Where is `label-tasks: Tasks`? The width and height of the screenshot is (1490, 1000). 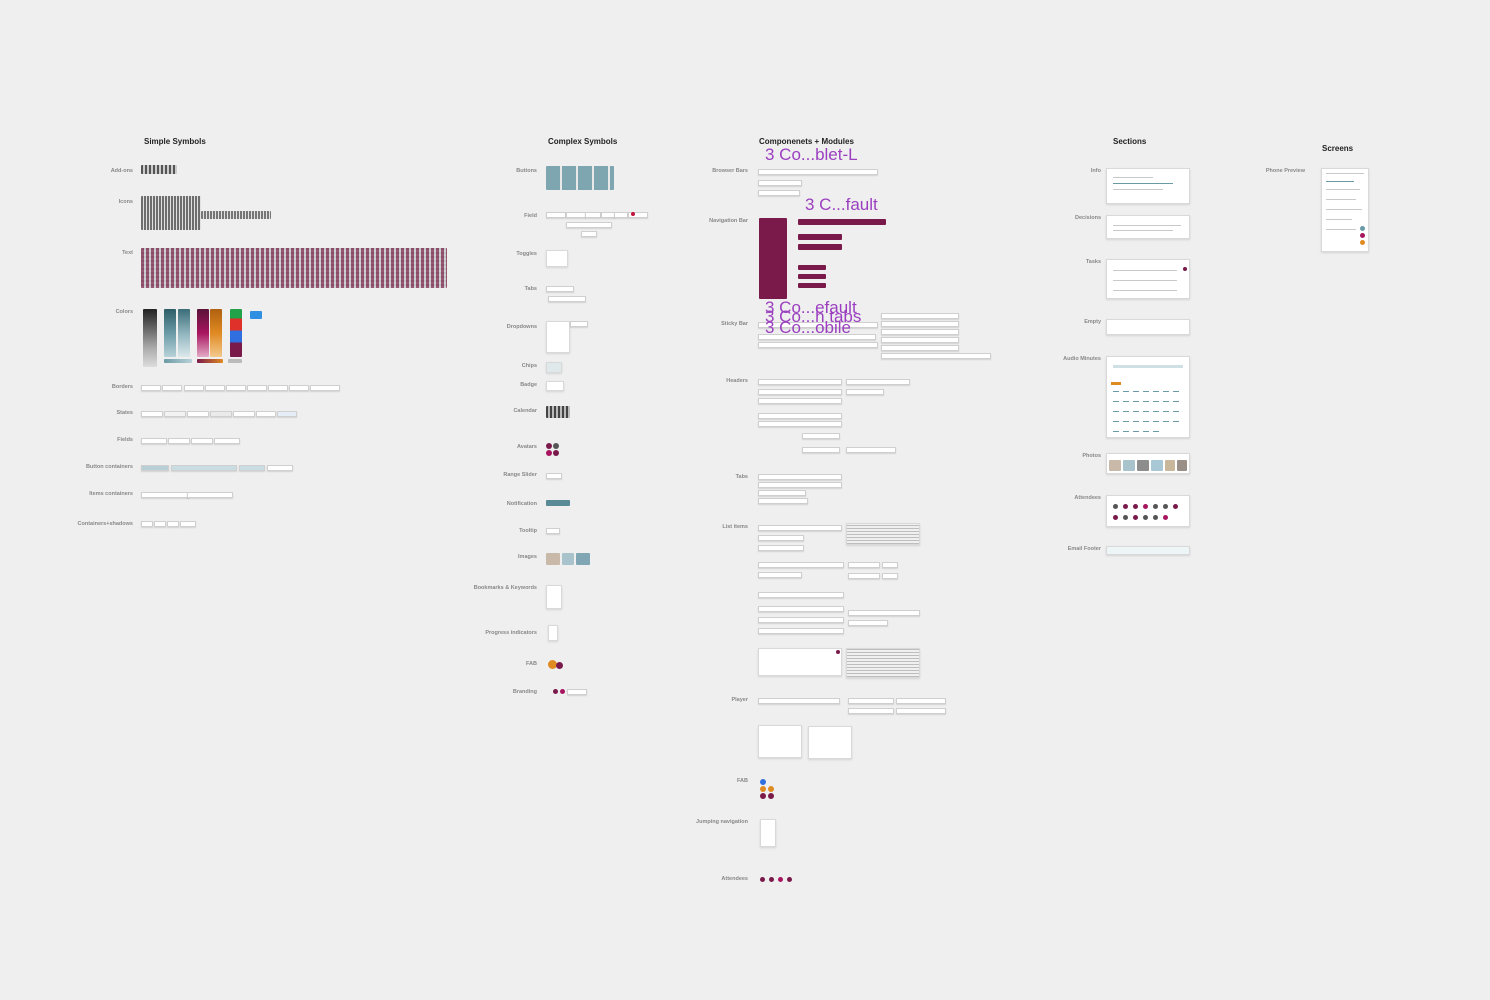 label-tasks: Tasks is located at coordinates (1093, 262).